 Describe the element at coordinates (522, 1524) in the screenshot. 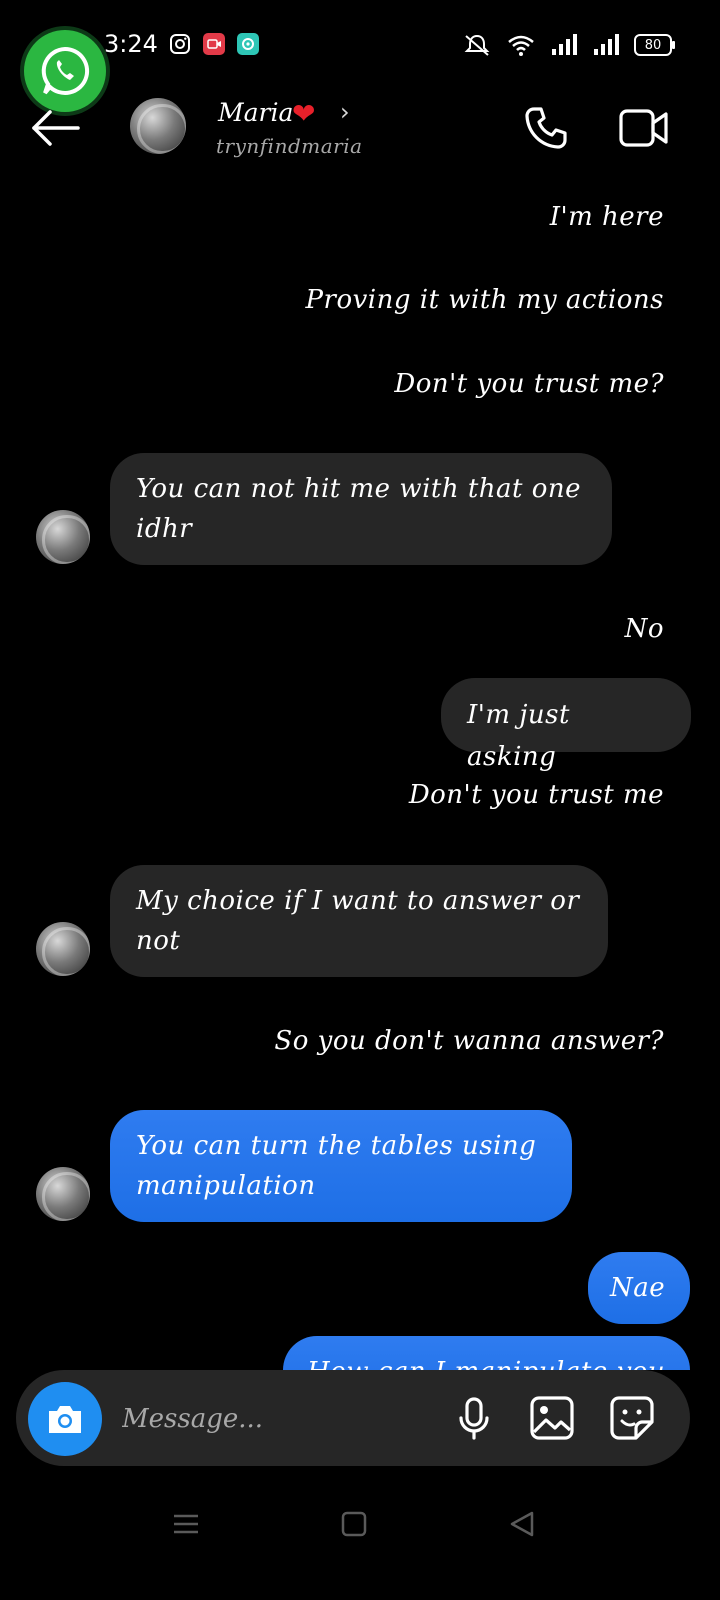

I see `back-icon` at that location.